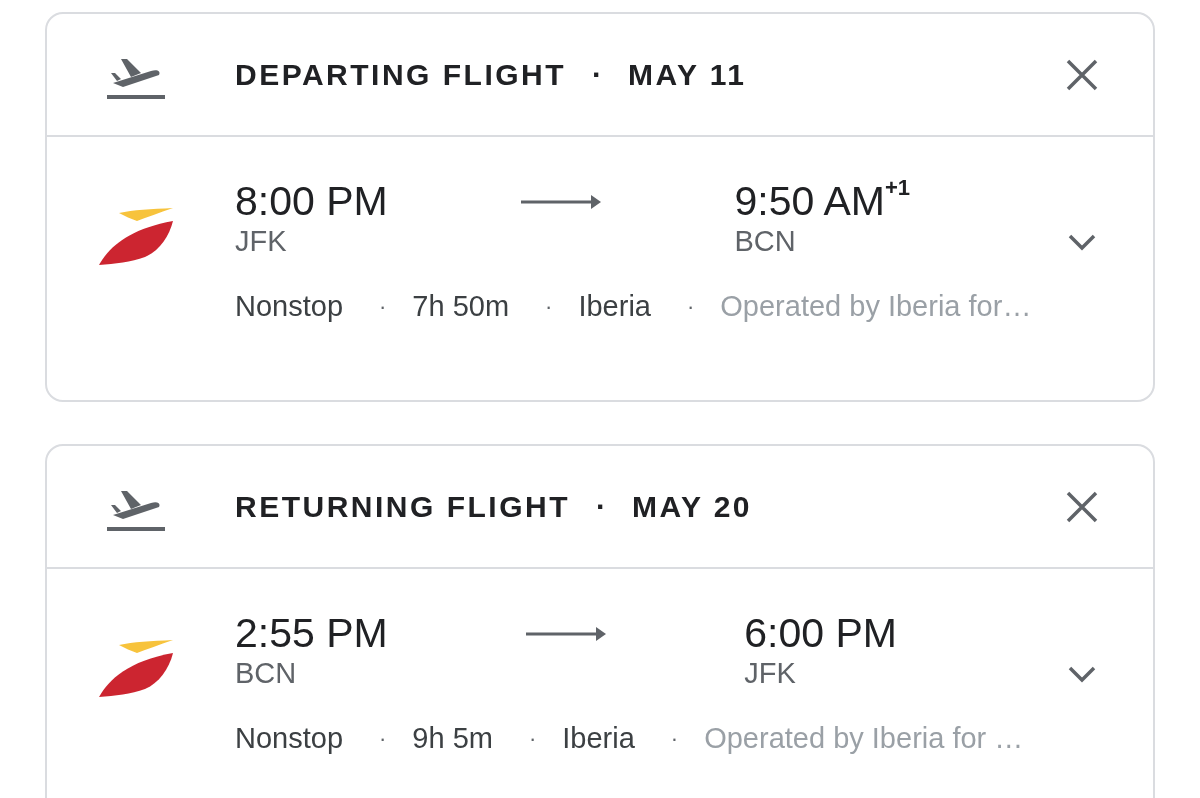 The height and width of the screenshot is (798, 1200). I want to click on arrival-time: 6:00 PM, so click(821, 634).